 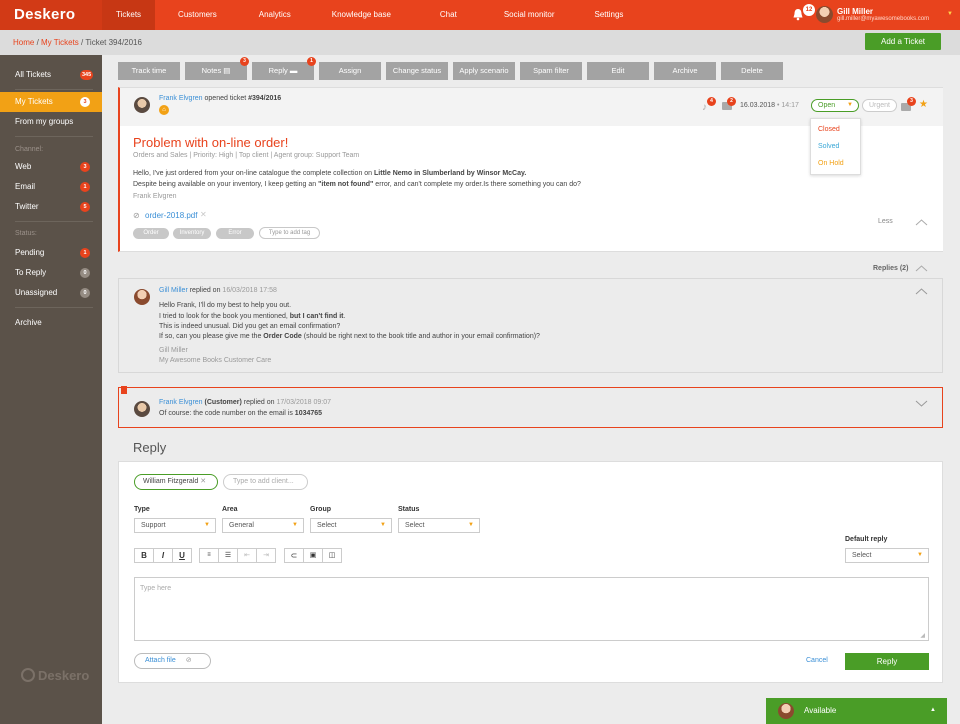 I want to click on spam-filter-button: Spam filter, so click(x=551, y=71).